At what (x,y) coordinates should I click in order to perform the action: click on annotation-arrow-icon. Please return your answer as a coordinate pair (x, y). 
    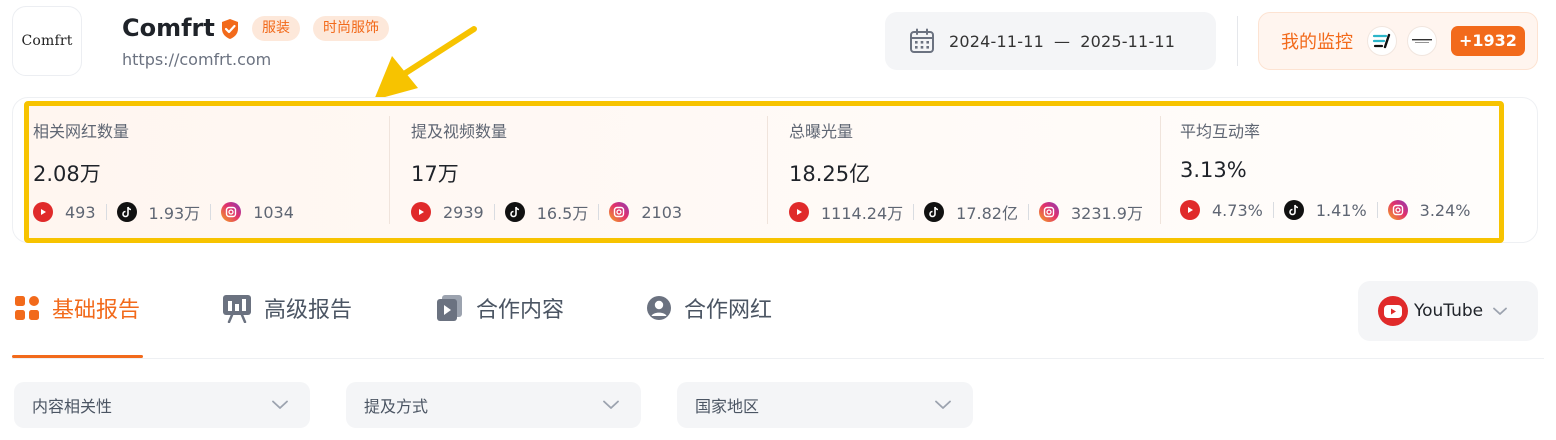
    Looking at the image, I should click on (425, 63).